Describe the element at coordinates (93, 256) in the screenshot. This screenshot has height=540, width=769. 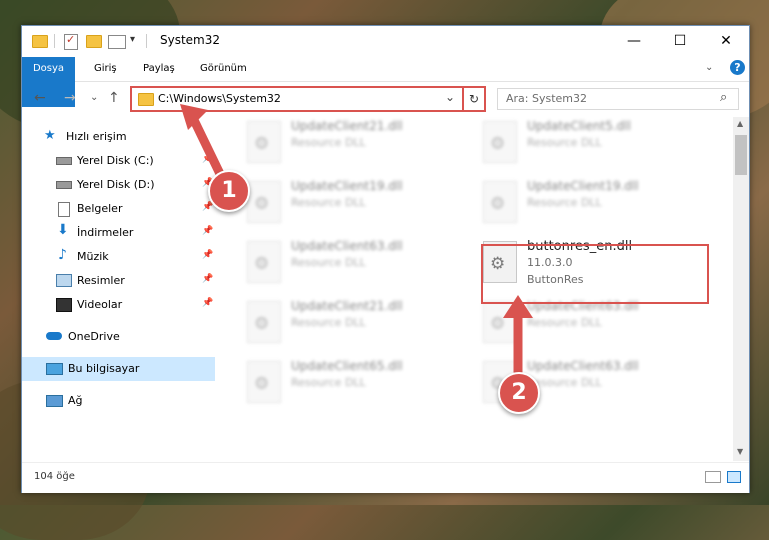
I see `nav-item-label: Müzik` at that location.